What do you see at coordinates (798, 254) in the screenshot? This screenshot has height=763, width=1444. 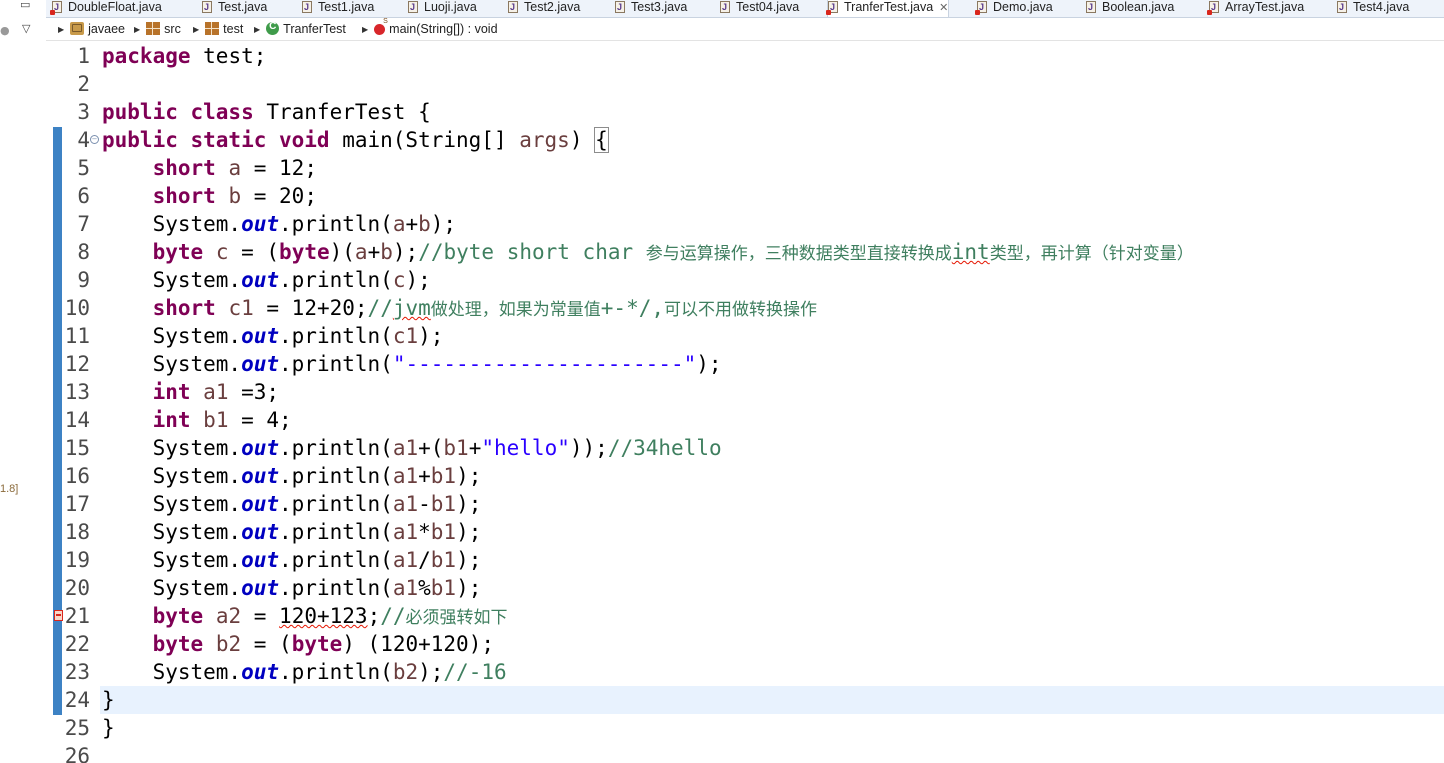 I see `comment-text: 参与运算操作，三种数据类型直接转换成` at bounding box center [798, 254].